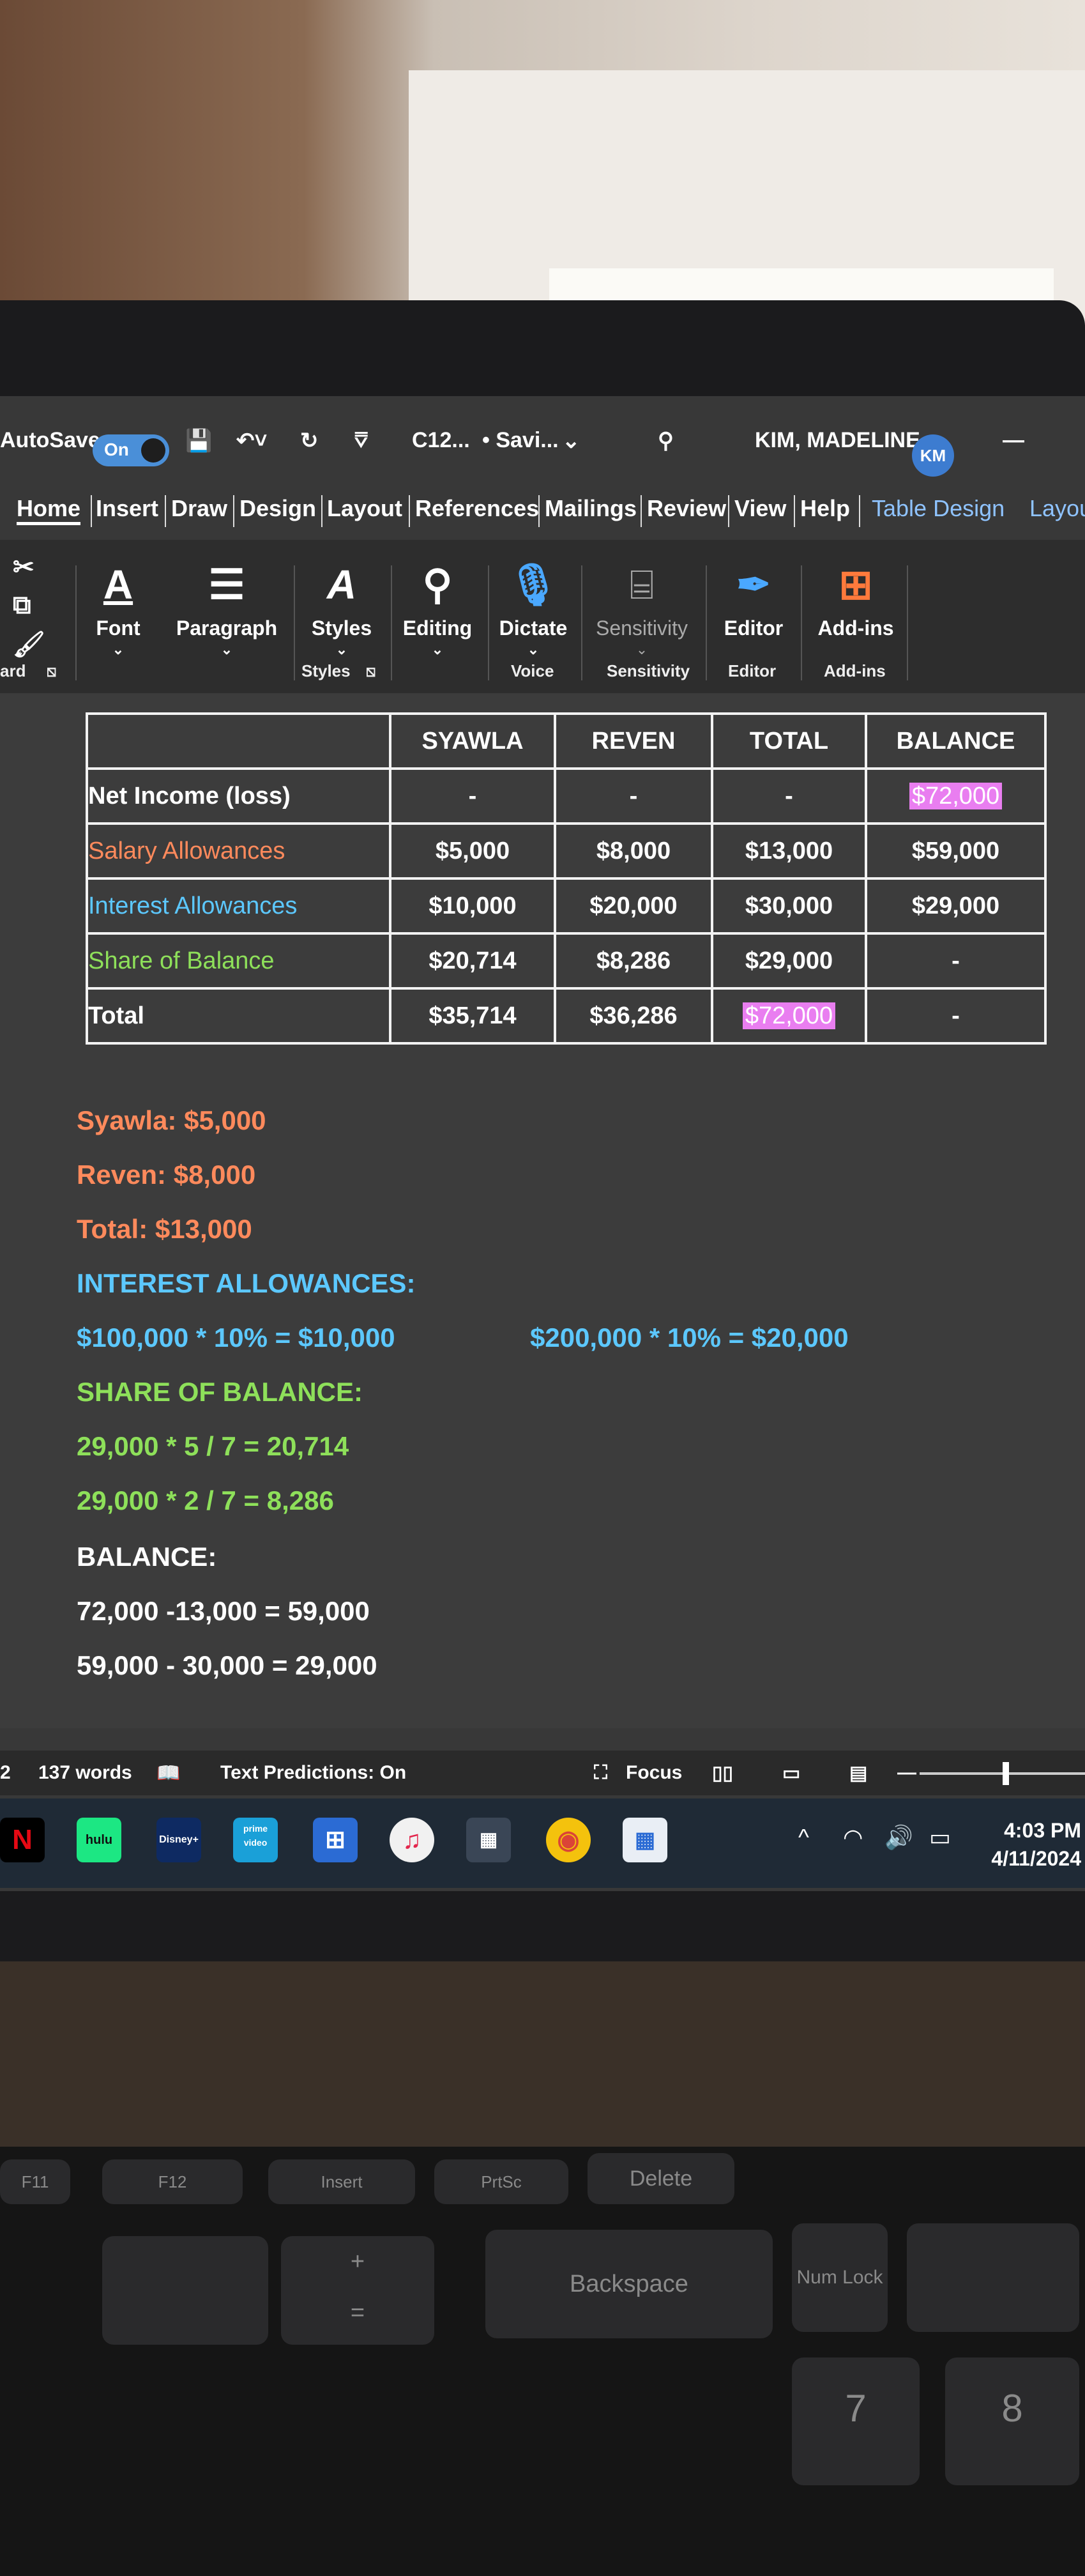  I want to click on font-button: A Font ⌄, so click(118, 608).